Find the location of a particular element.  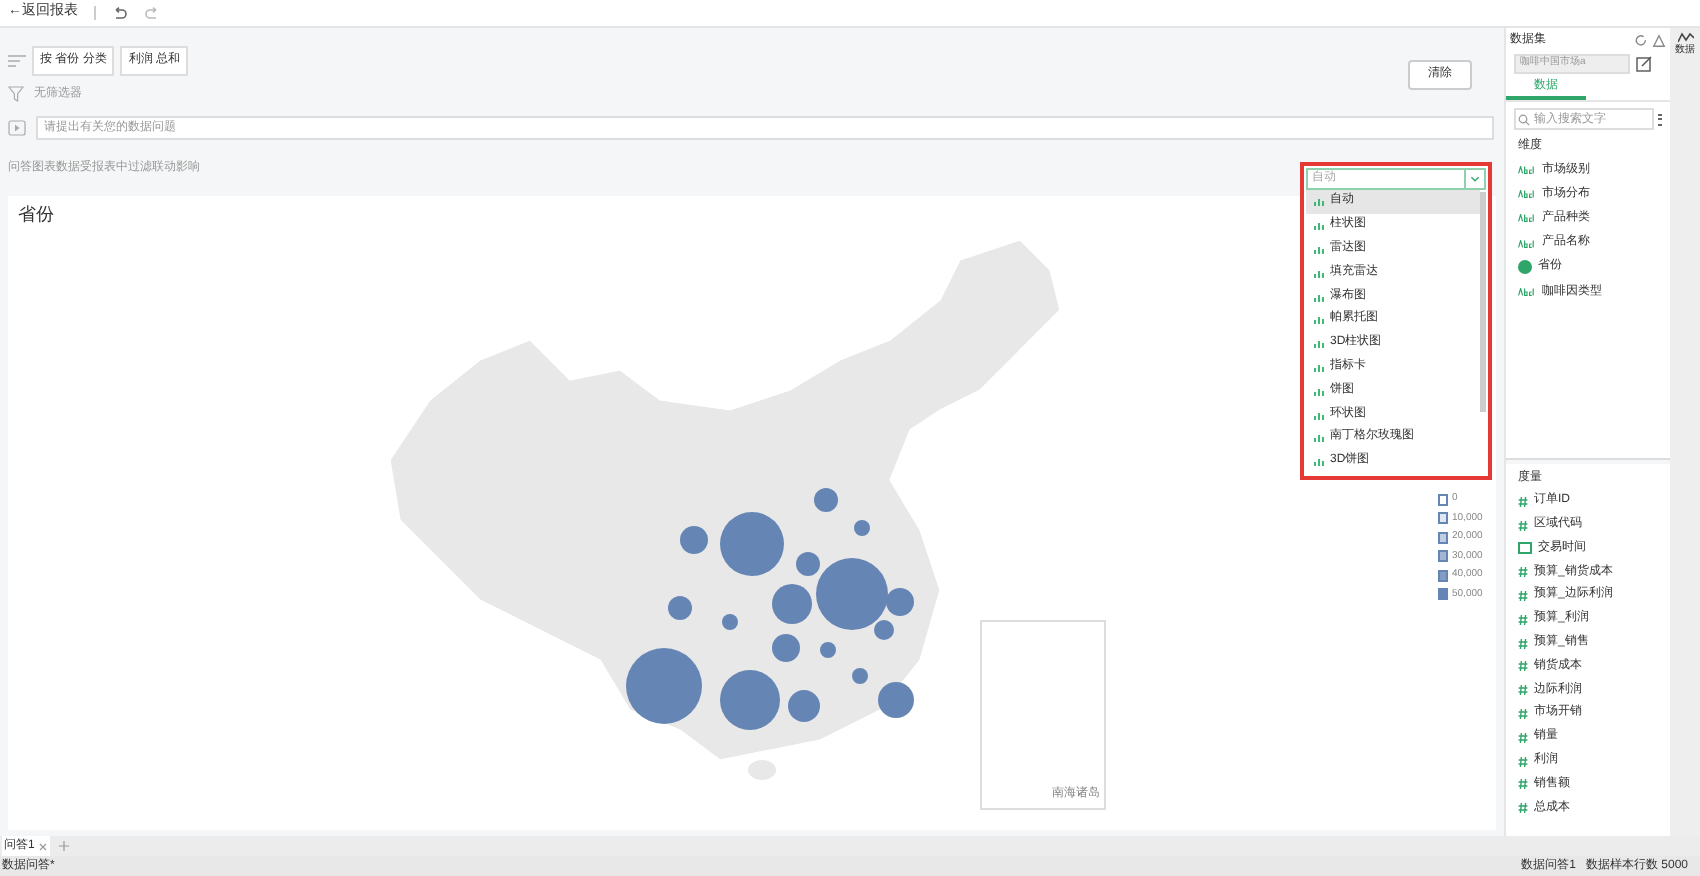

triangle-icon is located at coordinates (1659, 41).